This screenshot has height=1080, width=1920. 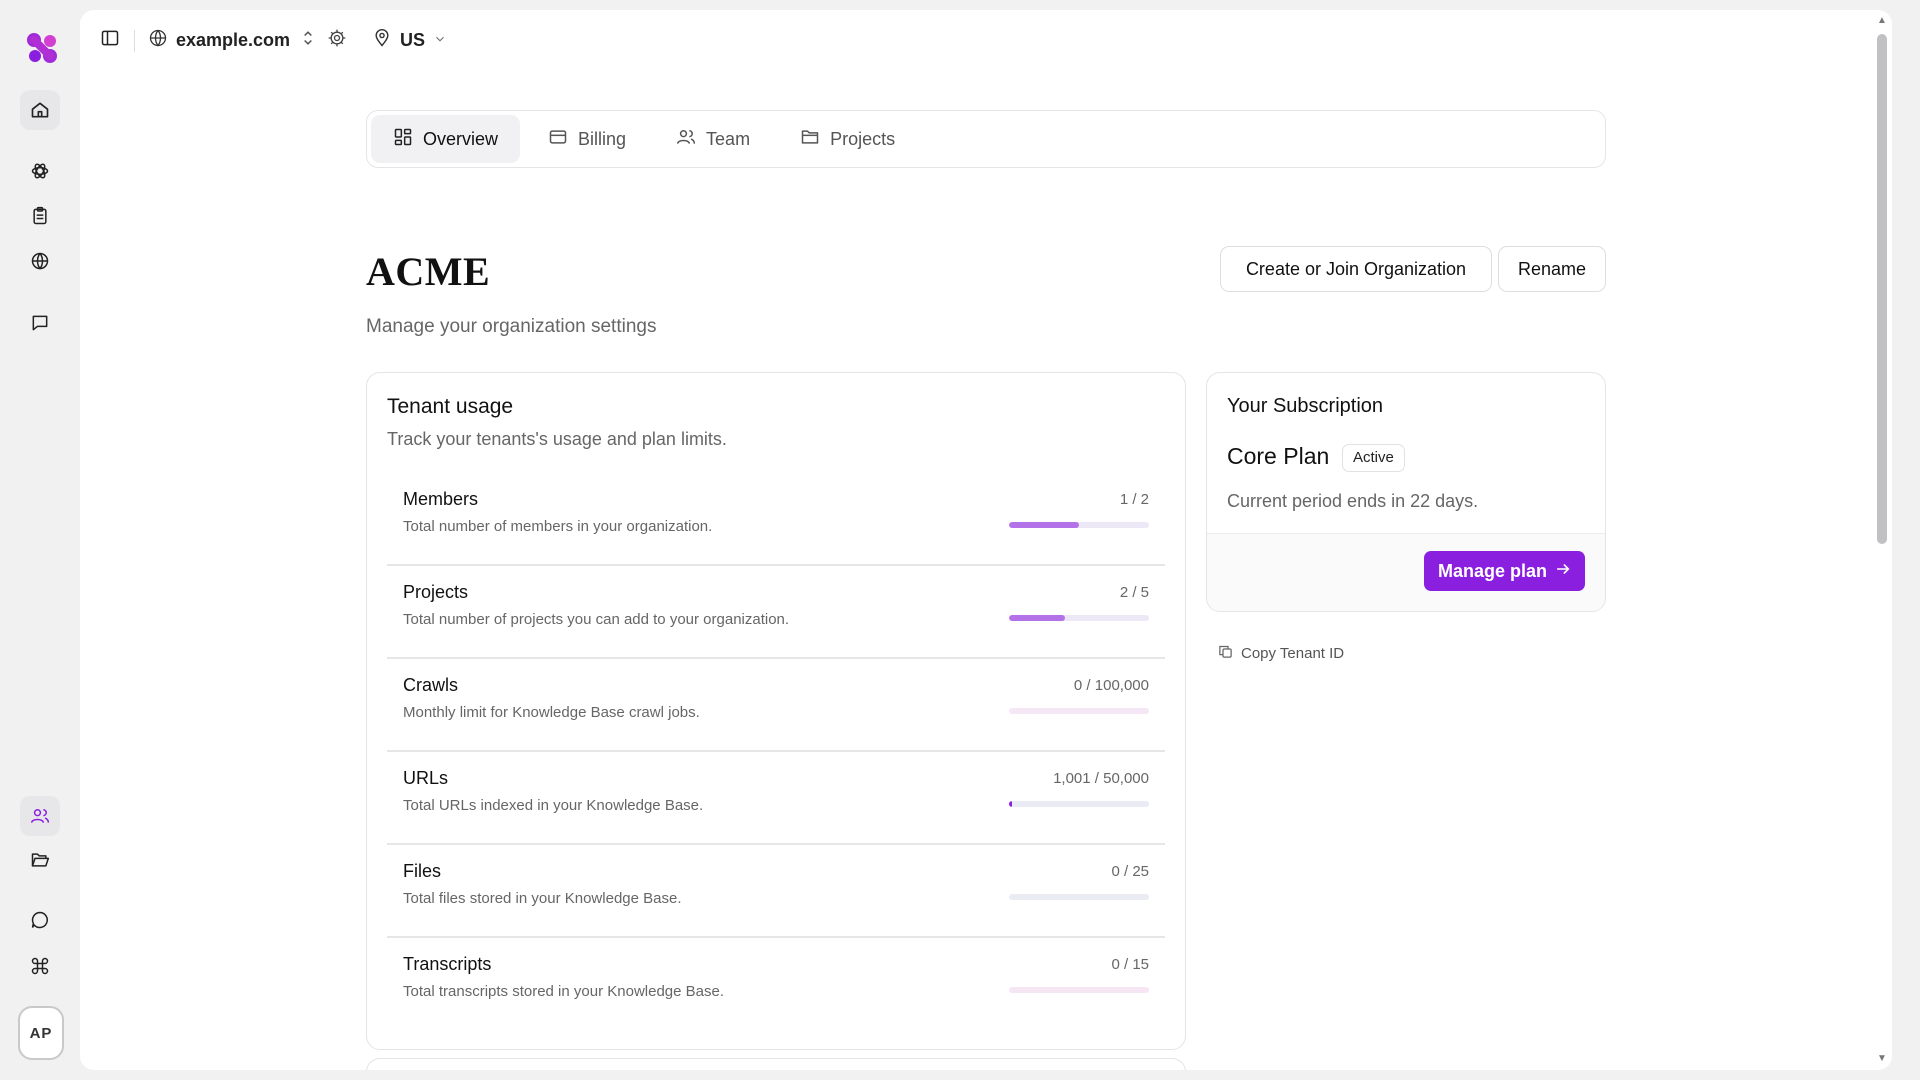 I want to click on tab-billing: Billing, so click(x=587, y=139).